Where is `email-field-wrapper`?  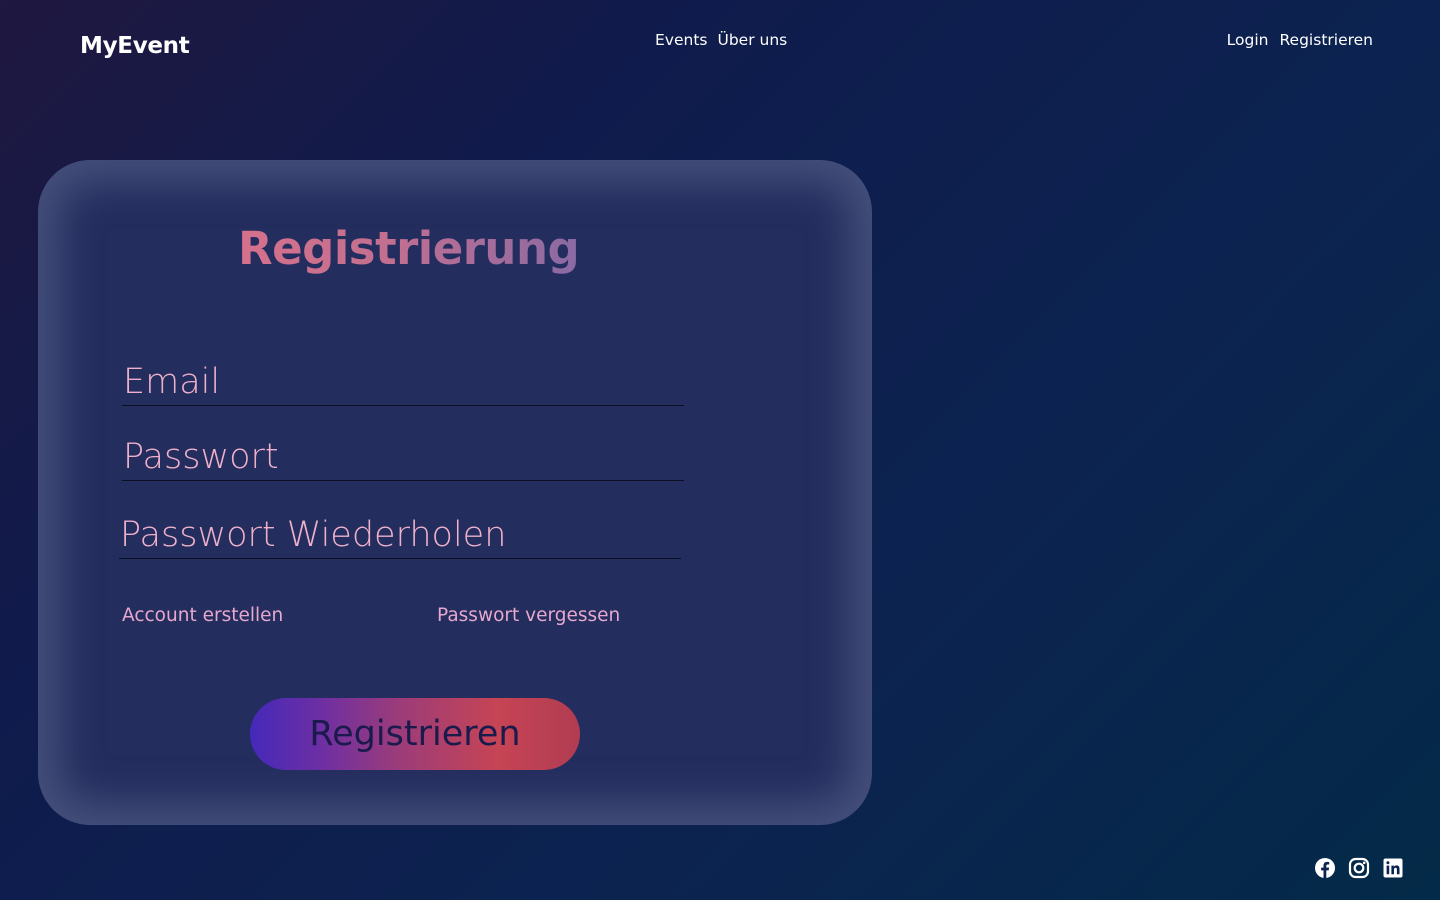 email-field-wrapper is located at coordinates (403, 382).